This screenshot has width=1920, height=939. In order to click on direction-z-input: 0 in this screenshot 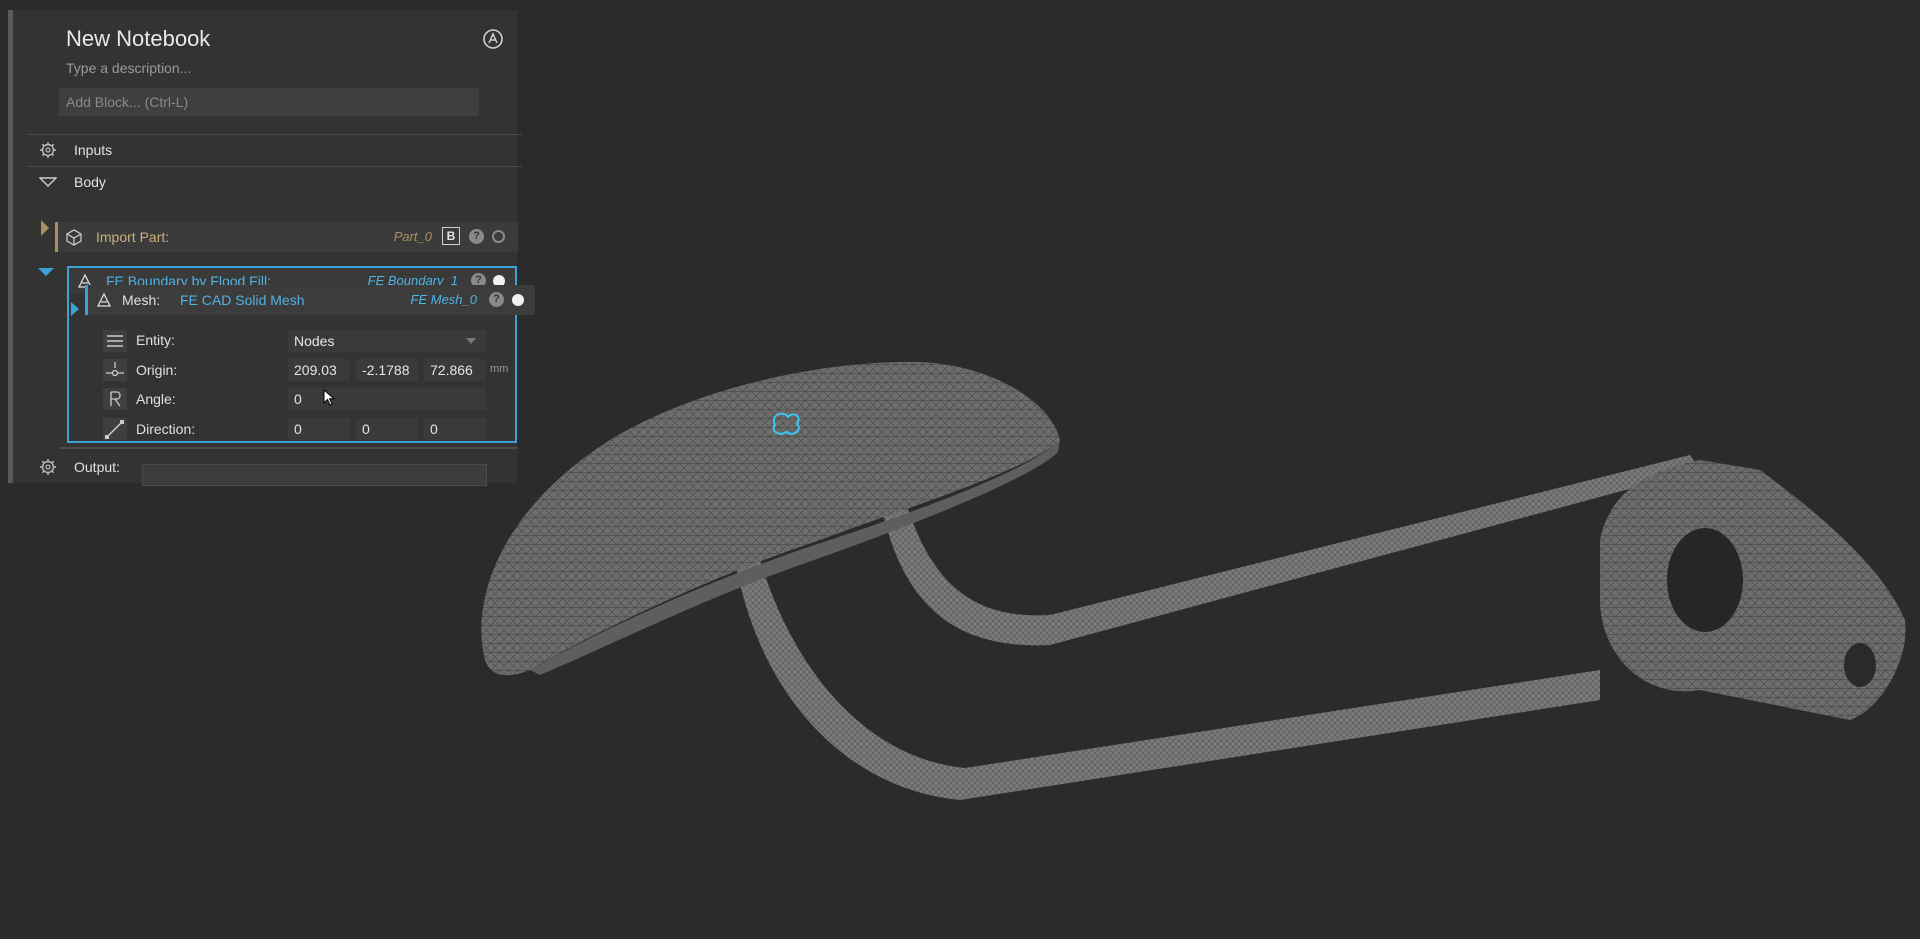, I will do `click(455, 429)`.